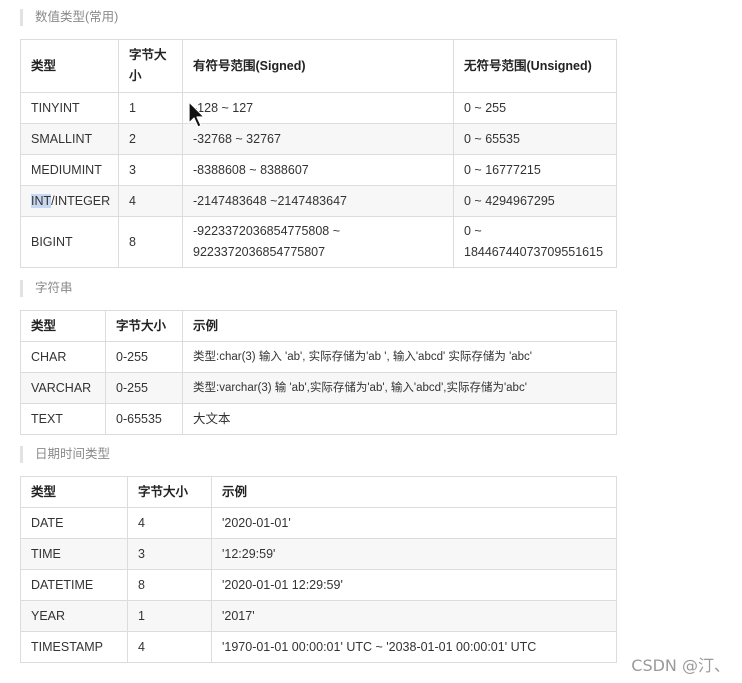 The image size is (742, 683). What do you see at coordinates (74, 647) in the screenshot?
I see `cell-type: TIMESTAMP` at bounding box center [74, 647].